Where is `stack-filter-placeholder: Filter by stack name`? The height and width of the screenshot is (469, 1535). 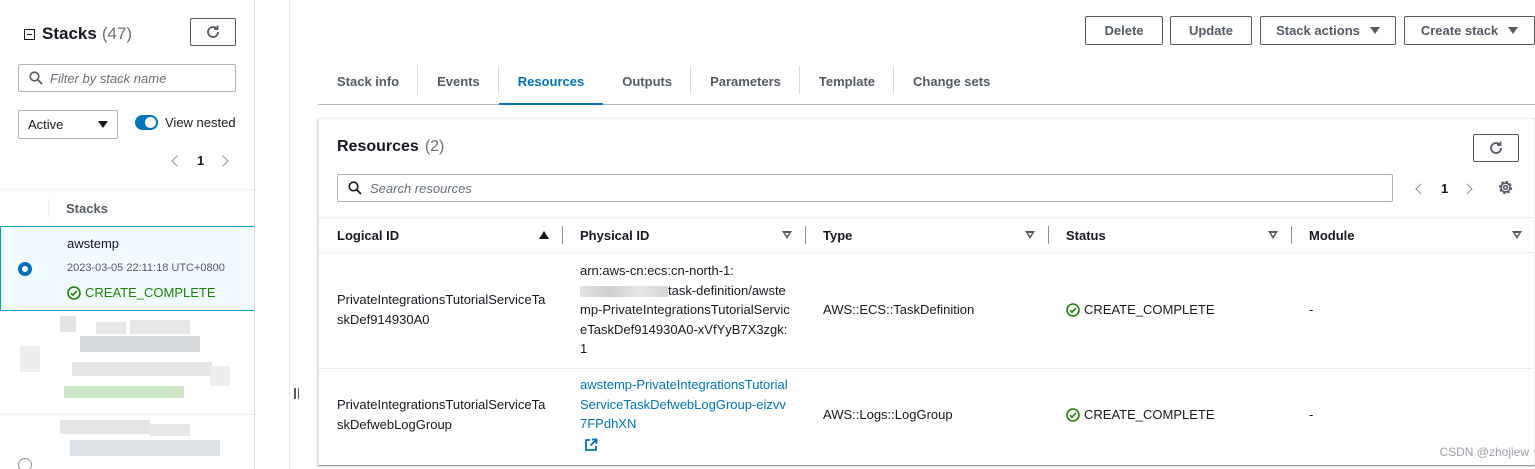 stack-filter-placeholder: Filter by stack name is located at coordinates (108, 78).